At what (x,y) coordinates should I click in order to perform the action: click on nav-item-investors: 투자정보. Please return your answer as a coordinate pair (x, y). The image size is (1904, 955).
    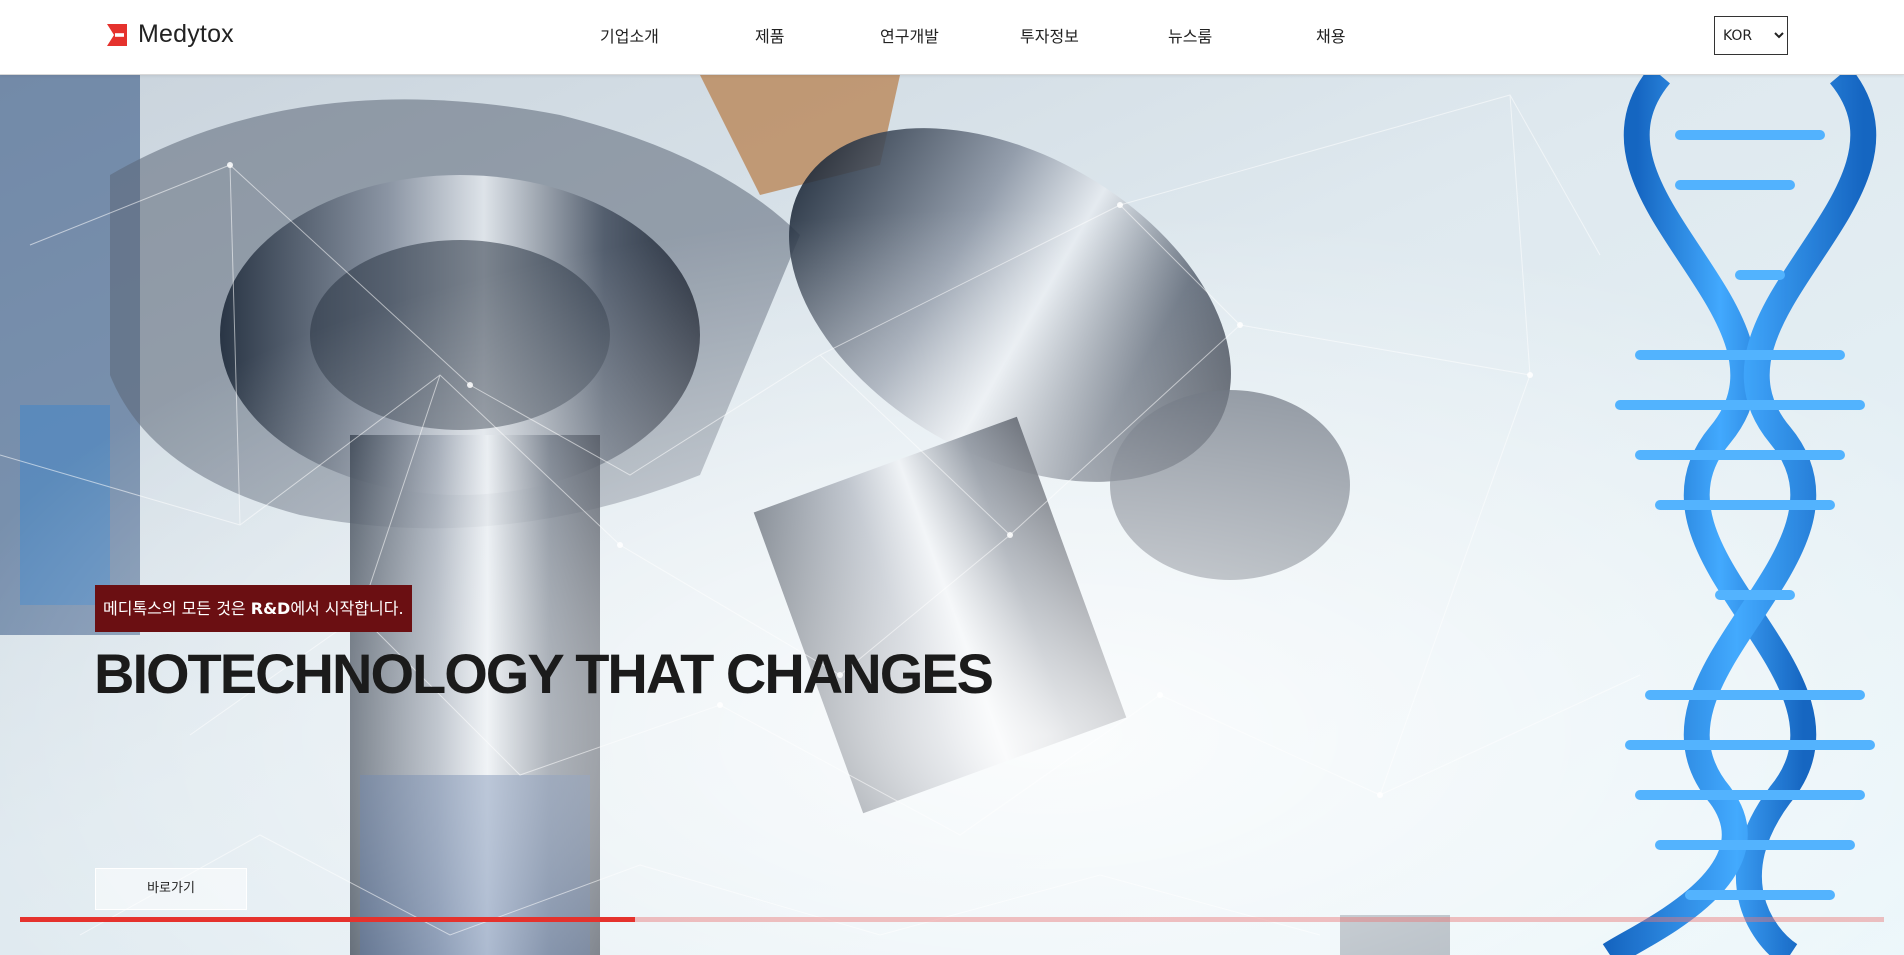
    Looking at the image, I should click on (1049, 35).